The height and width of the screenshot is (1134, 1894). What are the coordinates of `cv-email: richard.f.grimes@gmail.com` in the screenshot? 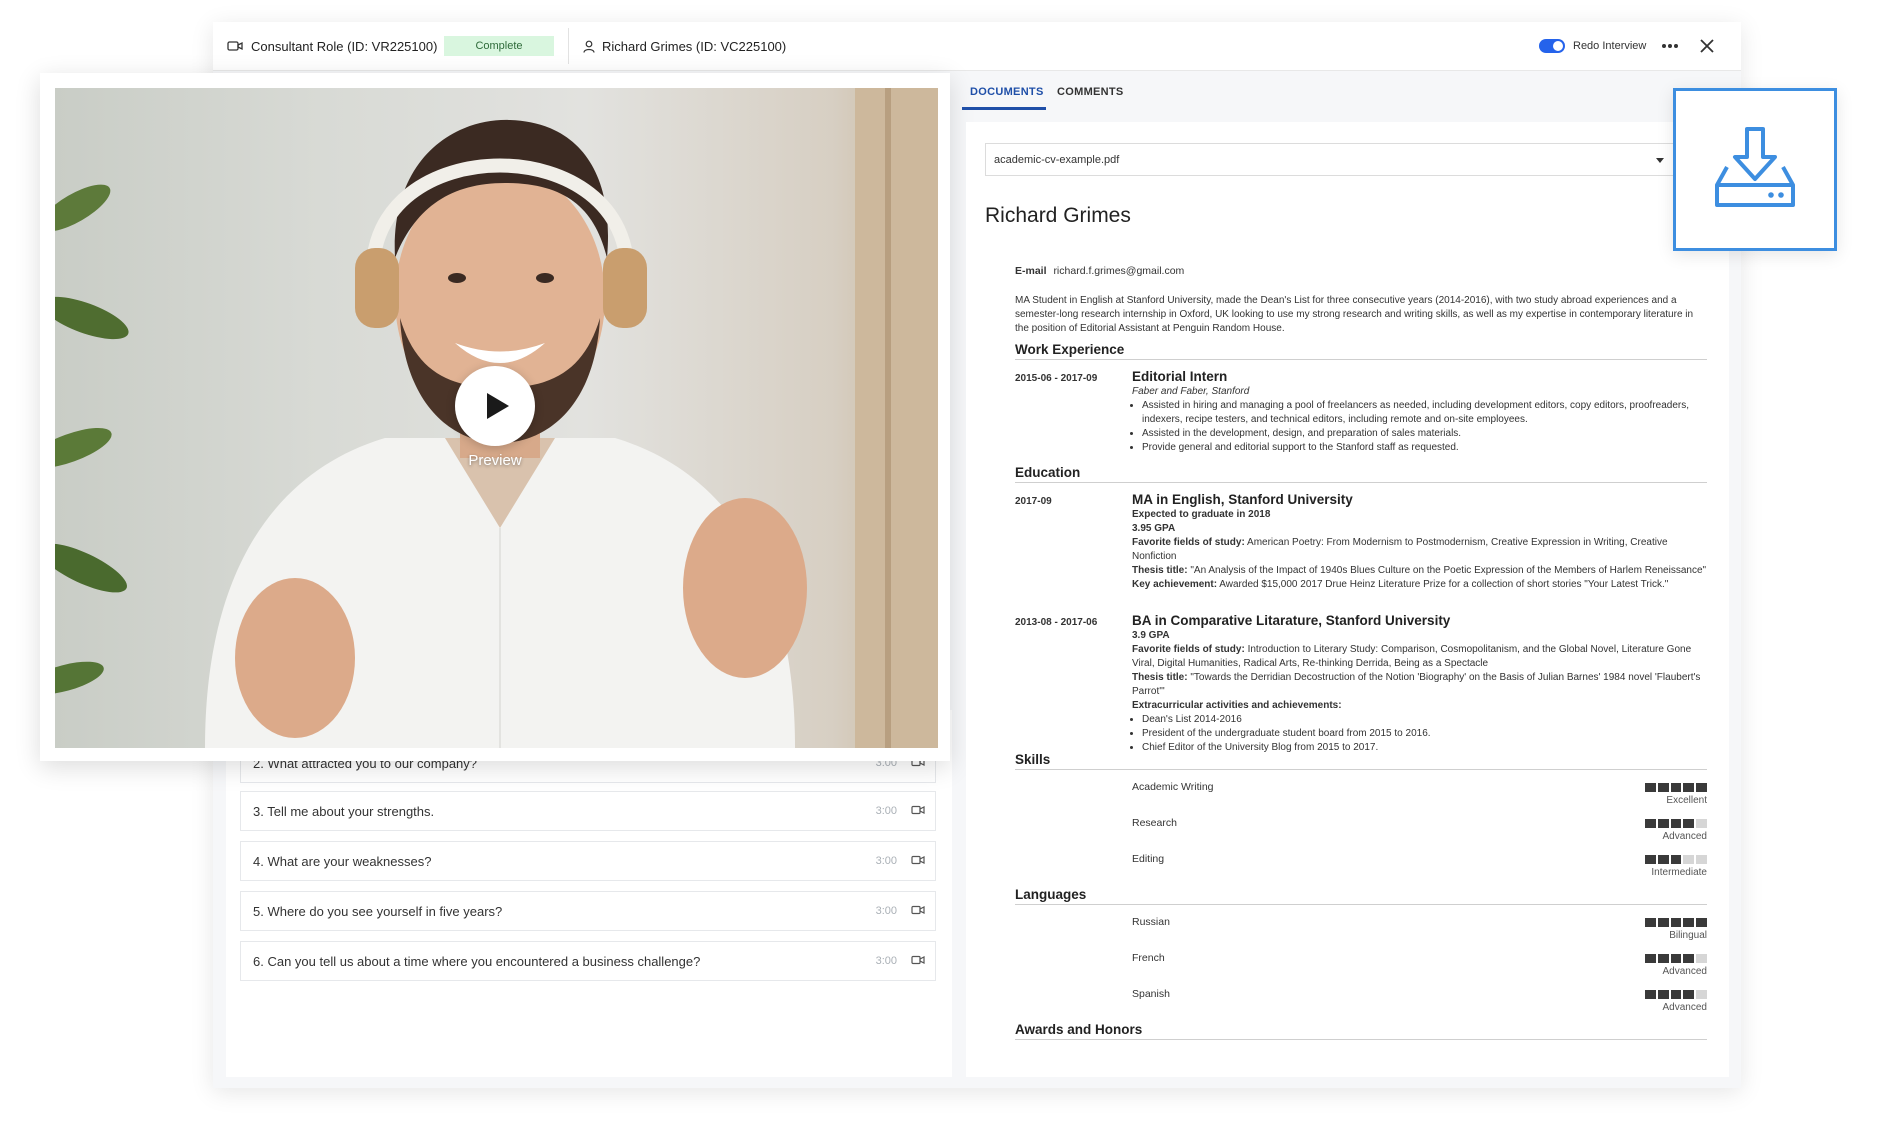 It's located at (1119, 271).